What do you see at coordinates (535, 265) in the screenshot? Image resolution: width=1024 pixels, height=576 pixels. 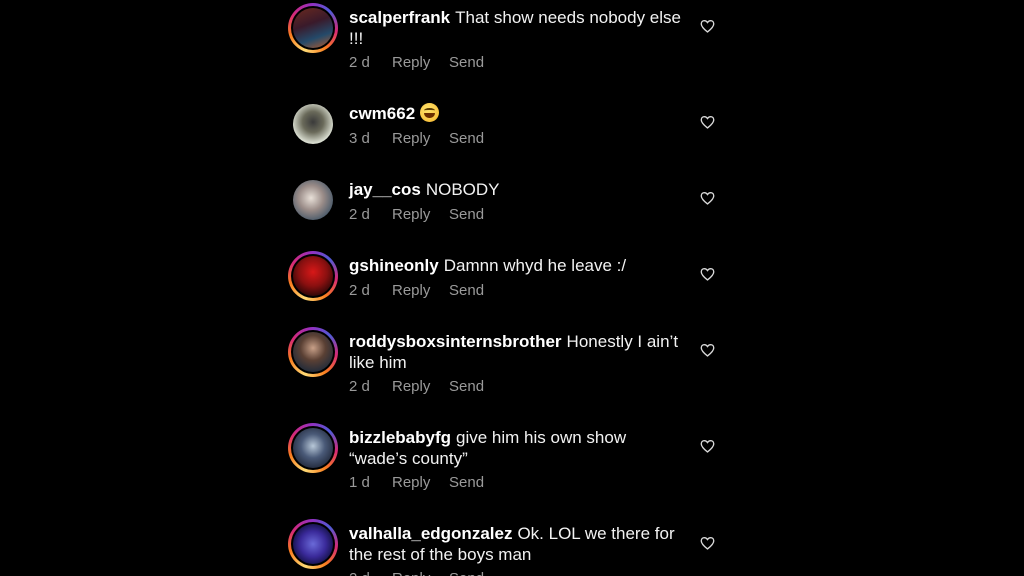 I see `comment-text: Damnn whyd he leave :/` at bounding box center [535, 265].